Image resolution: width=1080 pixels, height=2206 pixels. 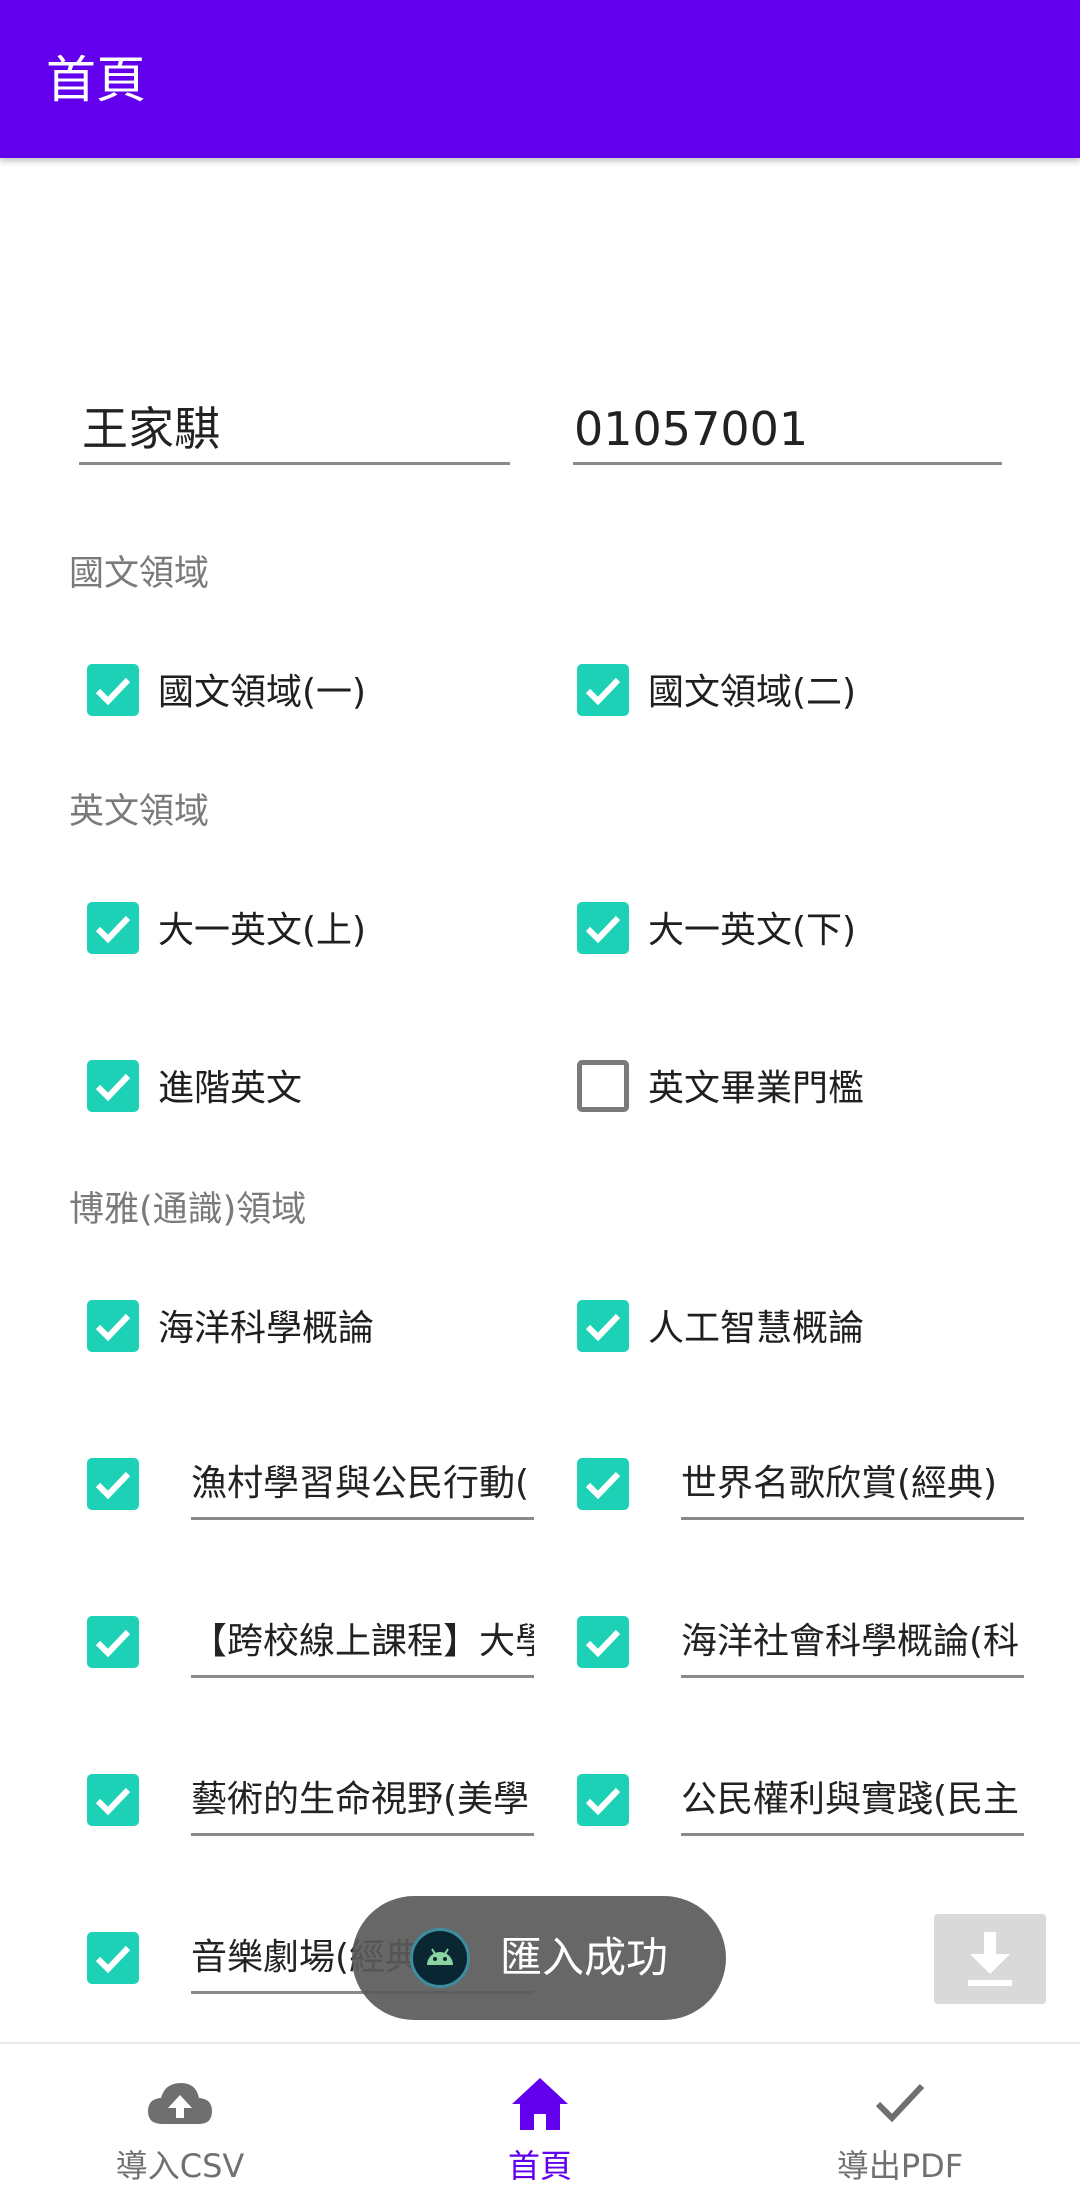 What do you see at coordinates (787, 430) in the screenshot?
I see `student-id-field: 01057001` at bounding box center [787, 430].